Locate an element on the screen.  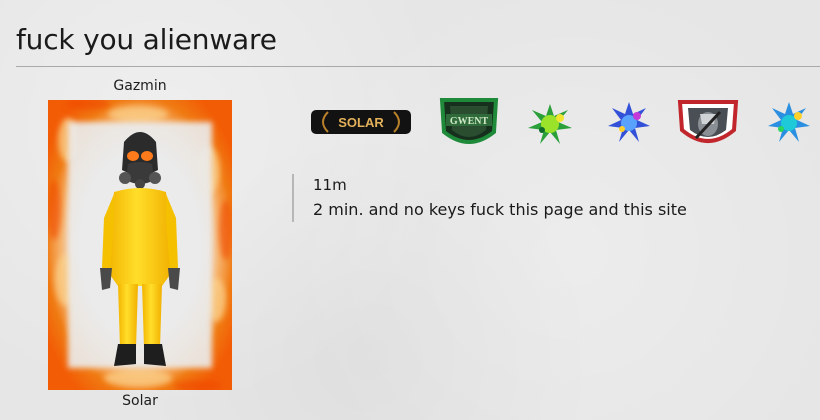
witcher-shield-badge-icon is located at coordinates (708, 121).